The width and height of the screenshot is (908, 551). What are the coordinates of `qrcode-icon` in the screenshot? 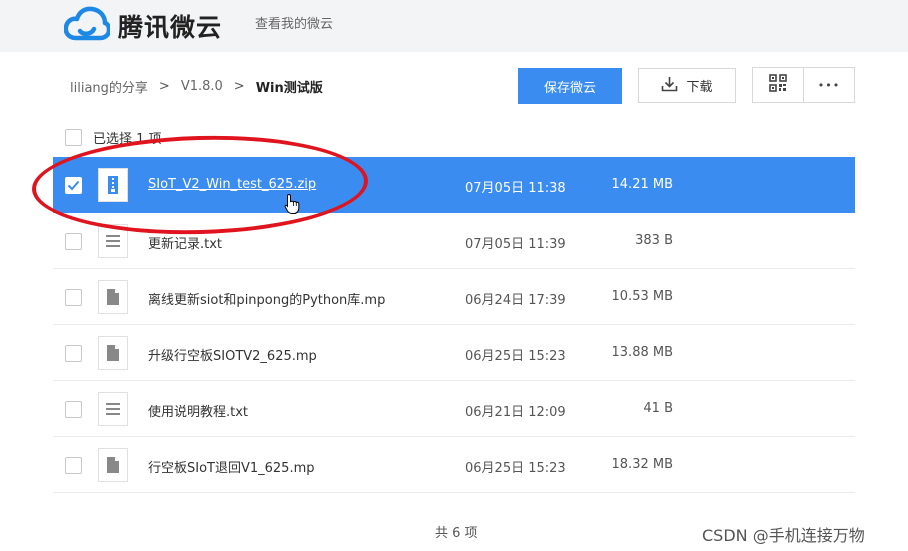 It's located at (778, 85).